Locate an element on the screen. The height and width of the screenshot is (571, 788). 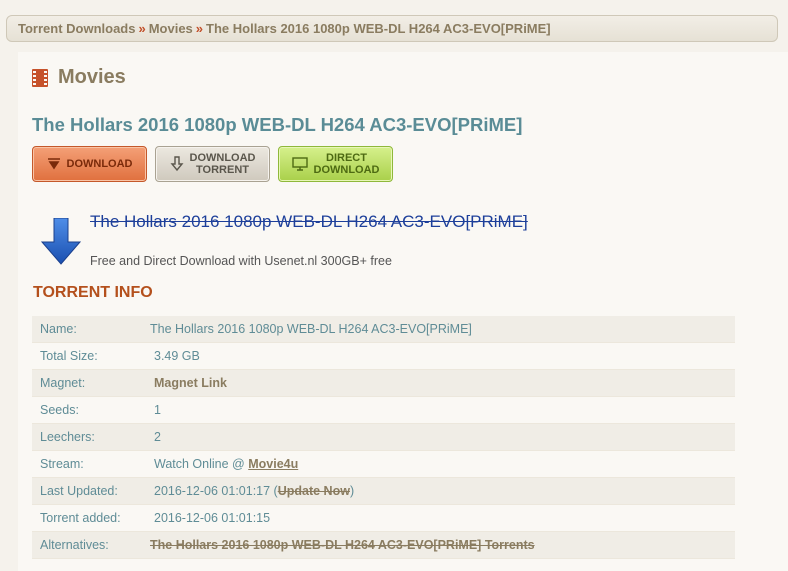
size-label: Total Size: is located at coordinates (91, 356).